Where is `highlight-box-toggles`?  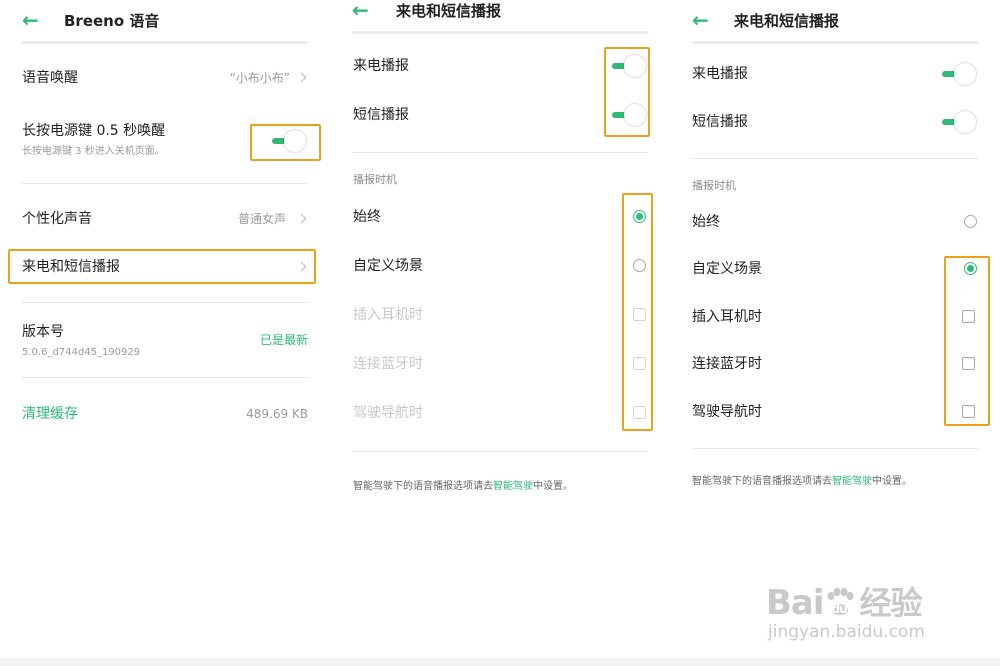
highlight-box-toggles is located at coordinates (627, 92).